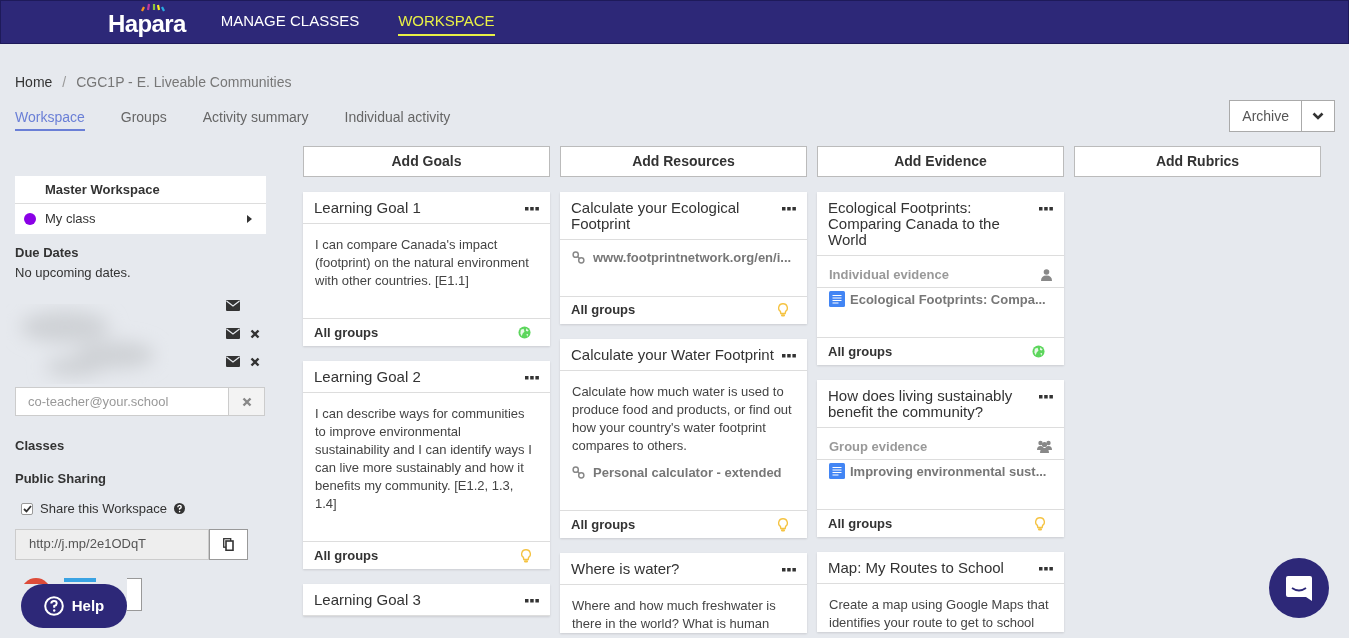 The width and height of the screenshot is (1349, 638). I want to click on due-dates-text: No upcoming dates., so click(73, 272).